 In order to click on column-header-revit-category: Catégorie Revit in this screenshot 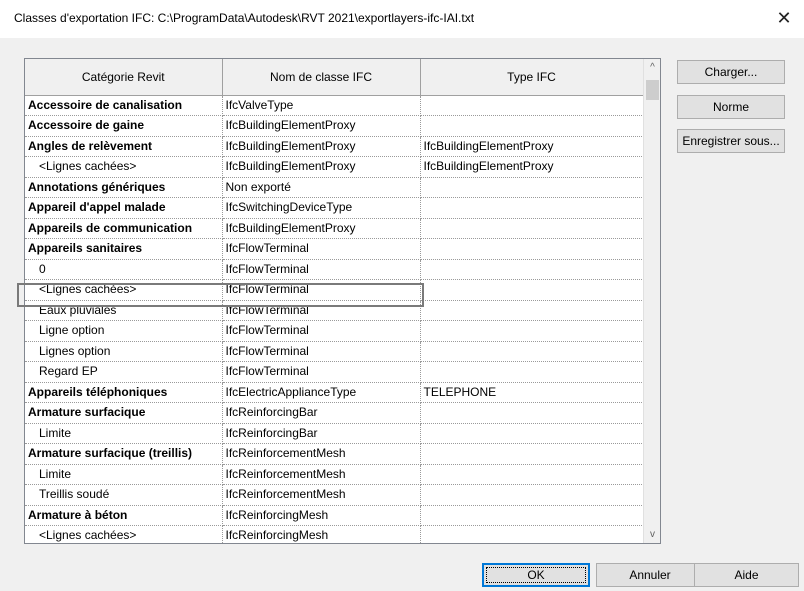, I will do `click(124, 77)`.